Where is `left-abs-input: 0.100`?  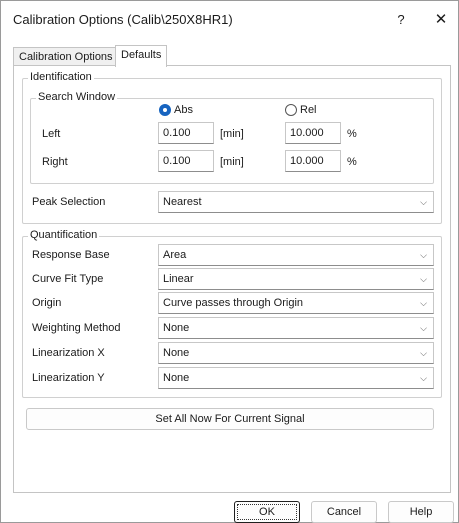
left-abs-input: 0.100 is located at coordinates (186, 133).